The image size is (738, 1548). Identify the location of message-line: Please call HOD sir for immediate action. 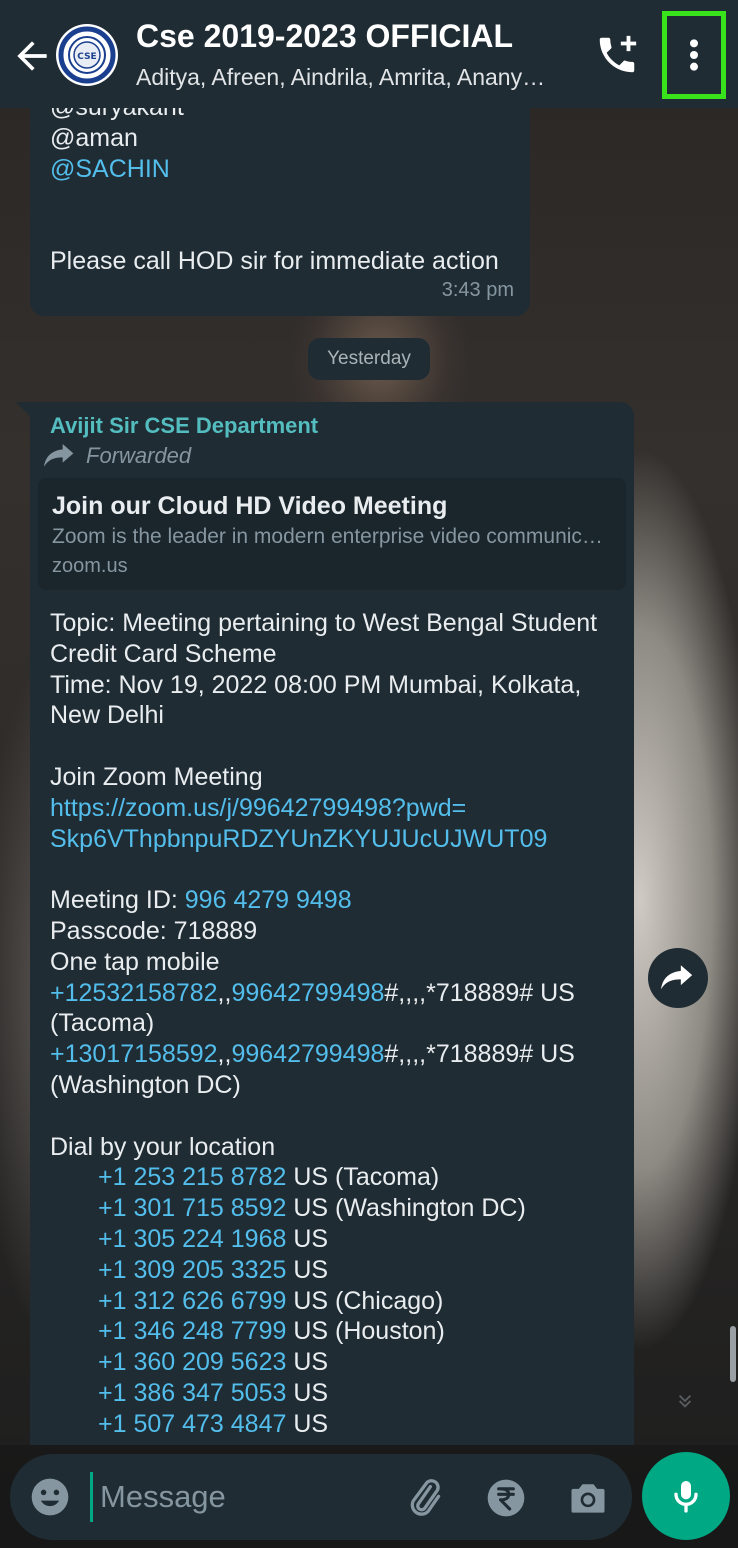
(274, 261).